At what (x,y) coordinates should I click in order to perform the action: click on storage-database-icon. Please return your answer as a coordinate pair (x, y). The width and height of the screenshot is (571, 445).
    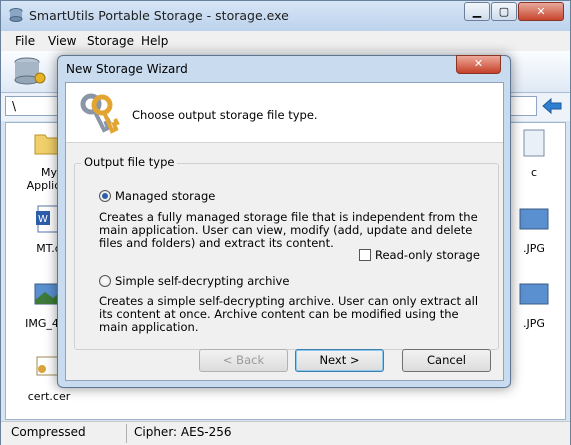
    Looking at the image, I should click on (30, 72).